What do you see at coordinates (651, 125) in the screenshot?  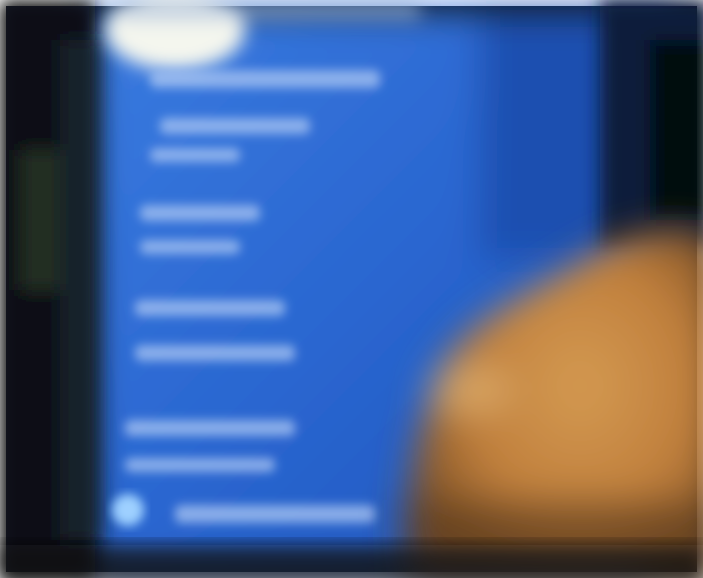 I see `top-right-edge` at bounding box center [651, 125].